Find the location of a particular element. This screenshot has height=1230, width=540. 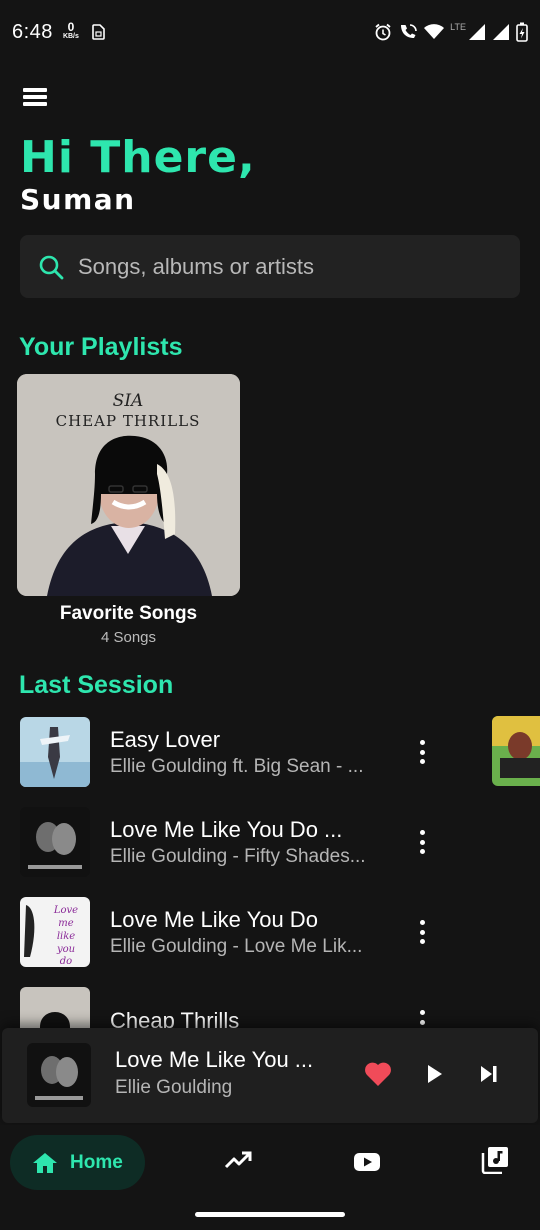

library-music-icon is located at coordinates (495, 1160).